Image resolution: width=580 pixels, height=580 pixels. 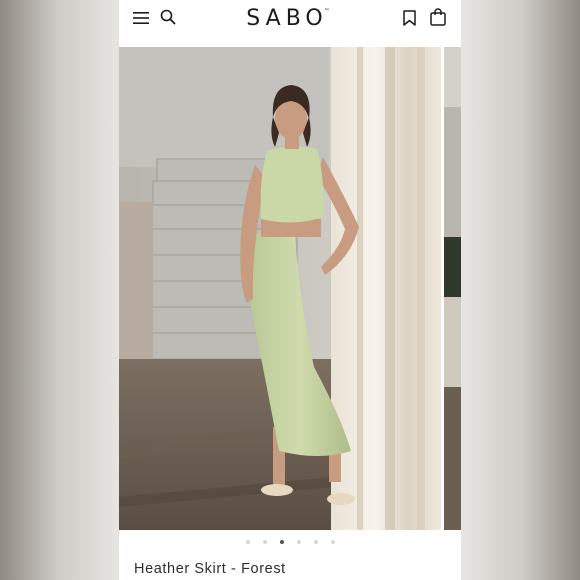 What do you see at coordinates (281, 542) in the screenshot?
I see `pagination-dot-active` at bounding box center [281, 542].